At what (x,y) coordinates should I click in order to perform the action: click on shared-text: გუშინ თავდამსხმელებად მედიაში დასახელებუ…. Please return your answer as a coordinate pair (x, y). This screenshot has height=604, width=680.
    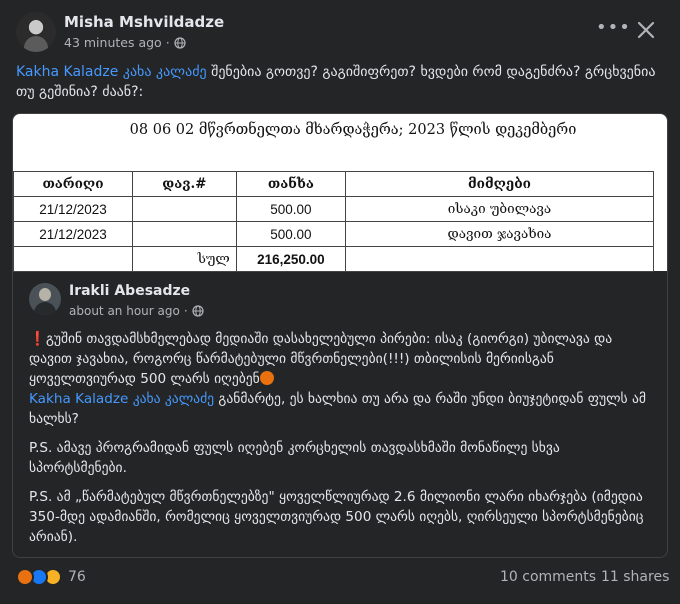
    Looking at the image, I should click on (321, 359).